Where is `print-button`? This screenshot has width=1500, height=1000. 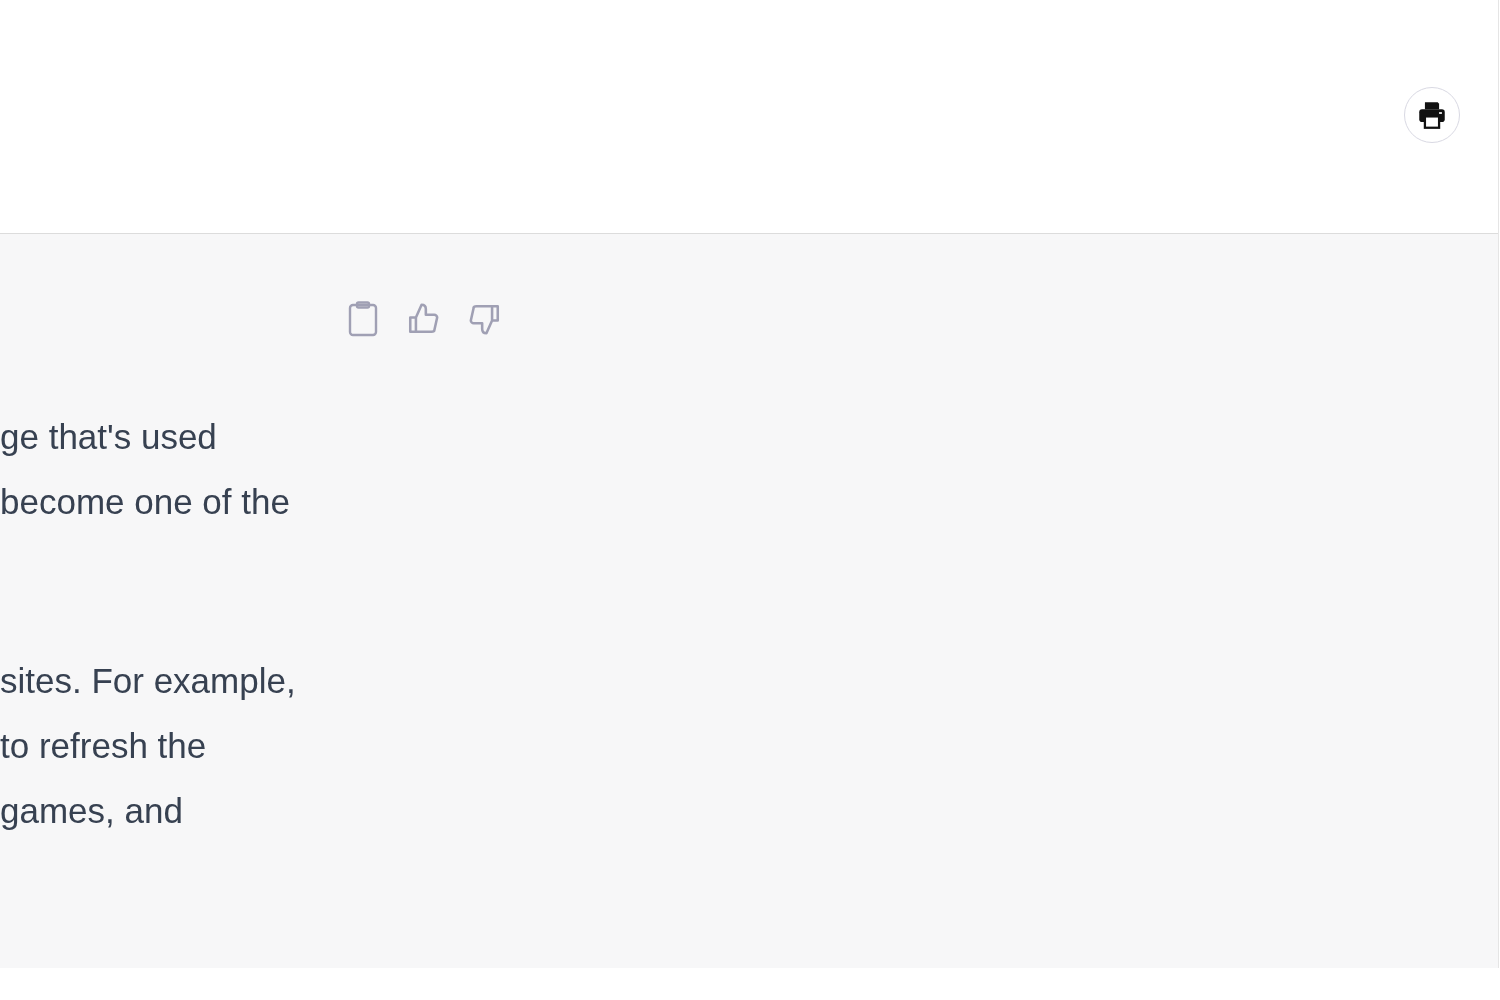 print-button is located at coordinates (1432, 115).